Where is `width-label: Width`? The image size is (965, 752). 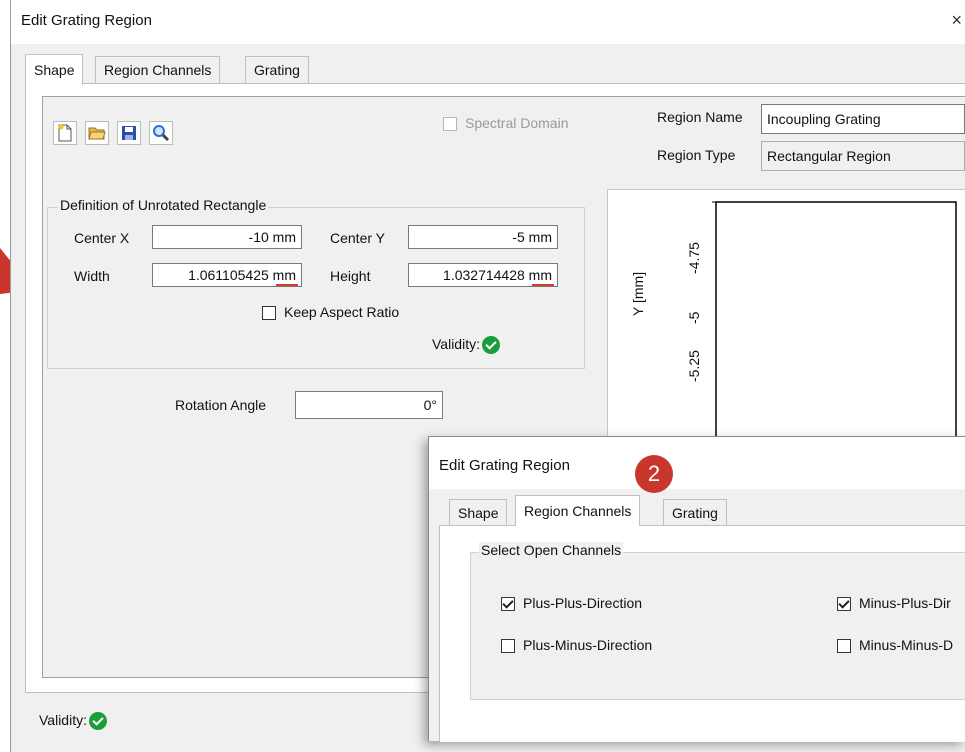
width-label: Width is located at coordinates (92, 276).